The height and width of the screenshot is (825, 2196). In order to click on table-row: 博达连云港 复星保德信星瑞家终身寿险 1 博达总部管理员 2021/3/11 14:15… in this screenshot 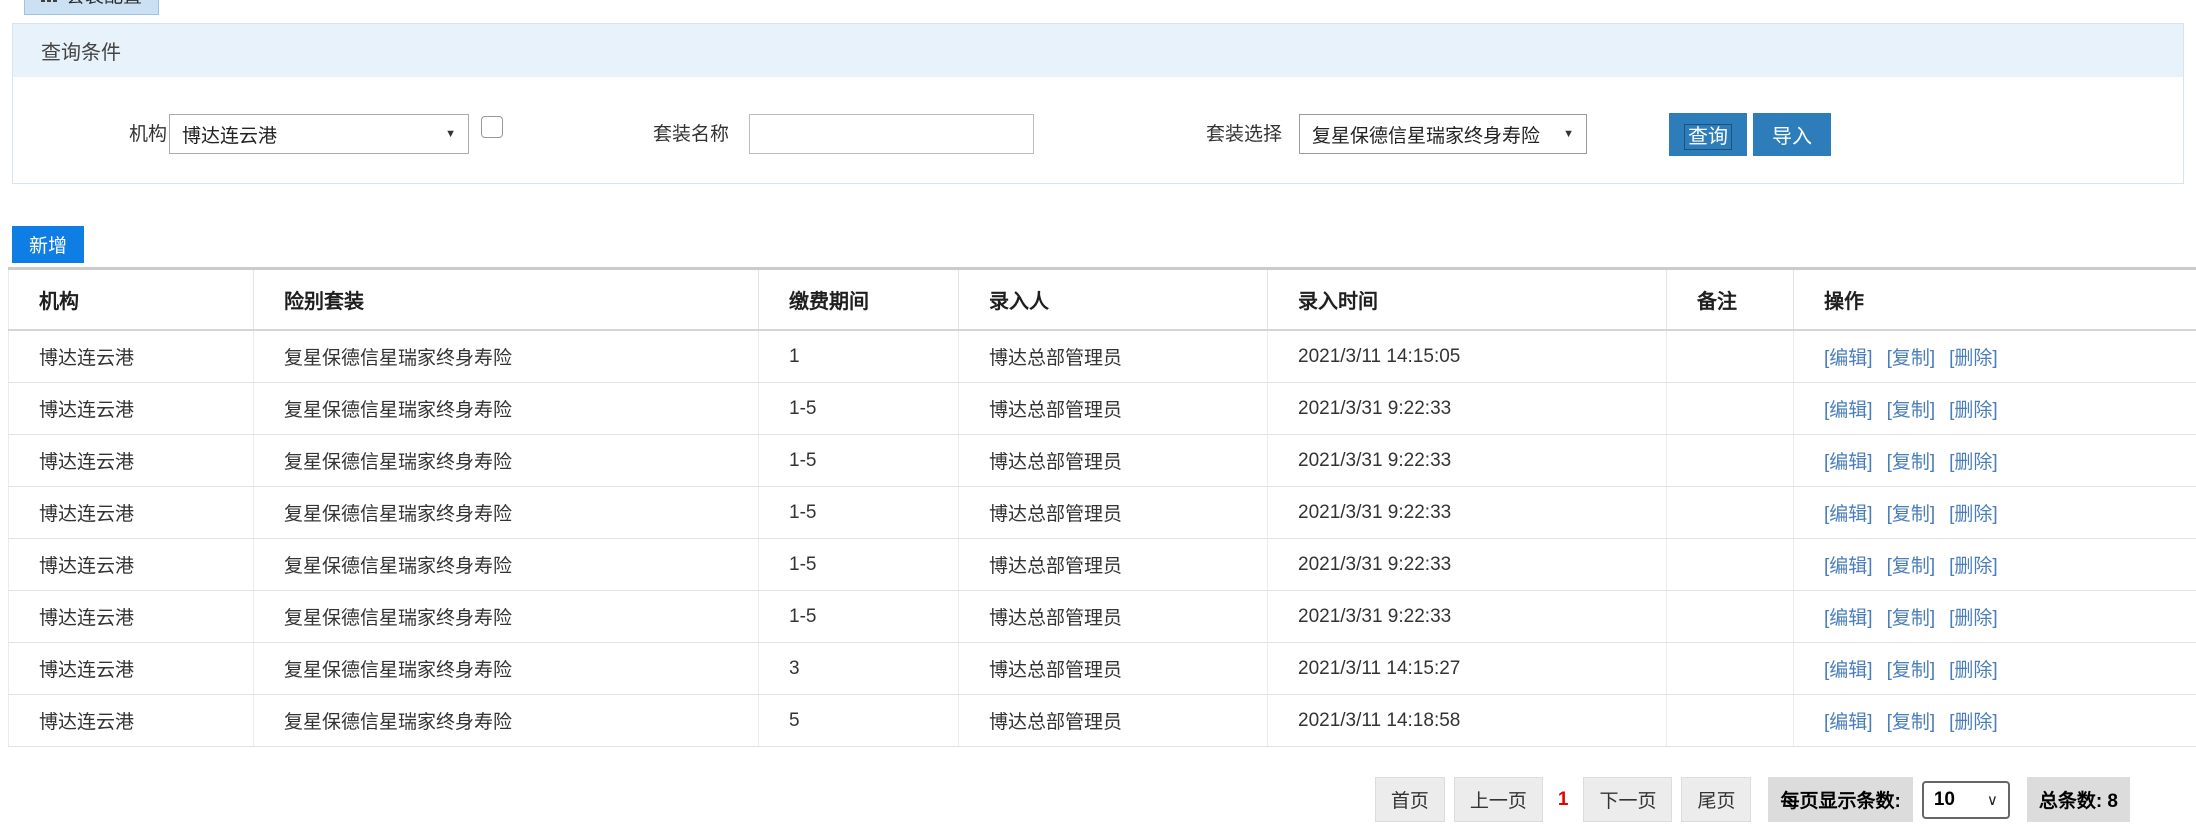, I will do `click(1102, 356)`.